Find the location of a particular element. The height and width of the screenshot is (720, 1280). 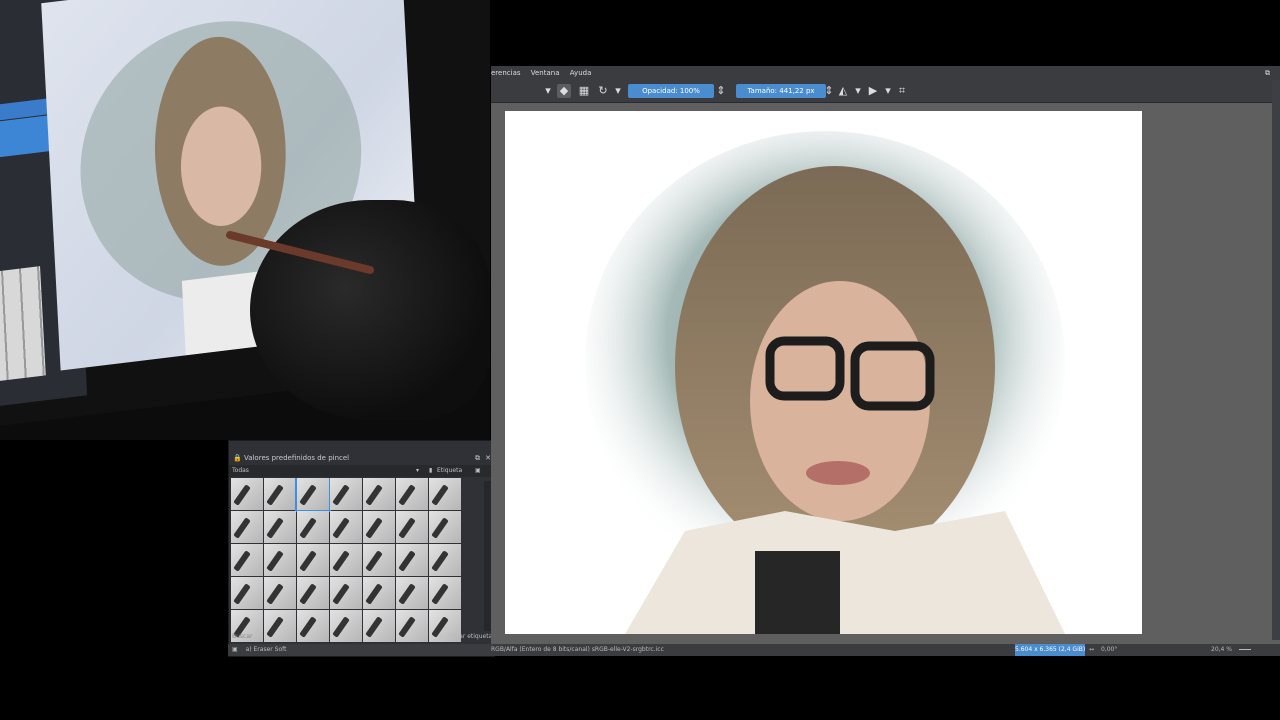

checkmark-icon: ✓ is located at coordinates (441, 637).